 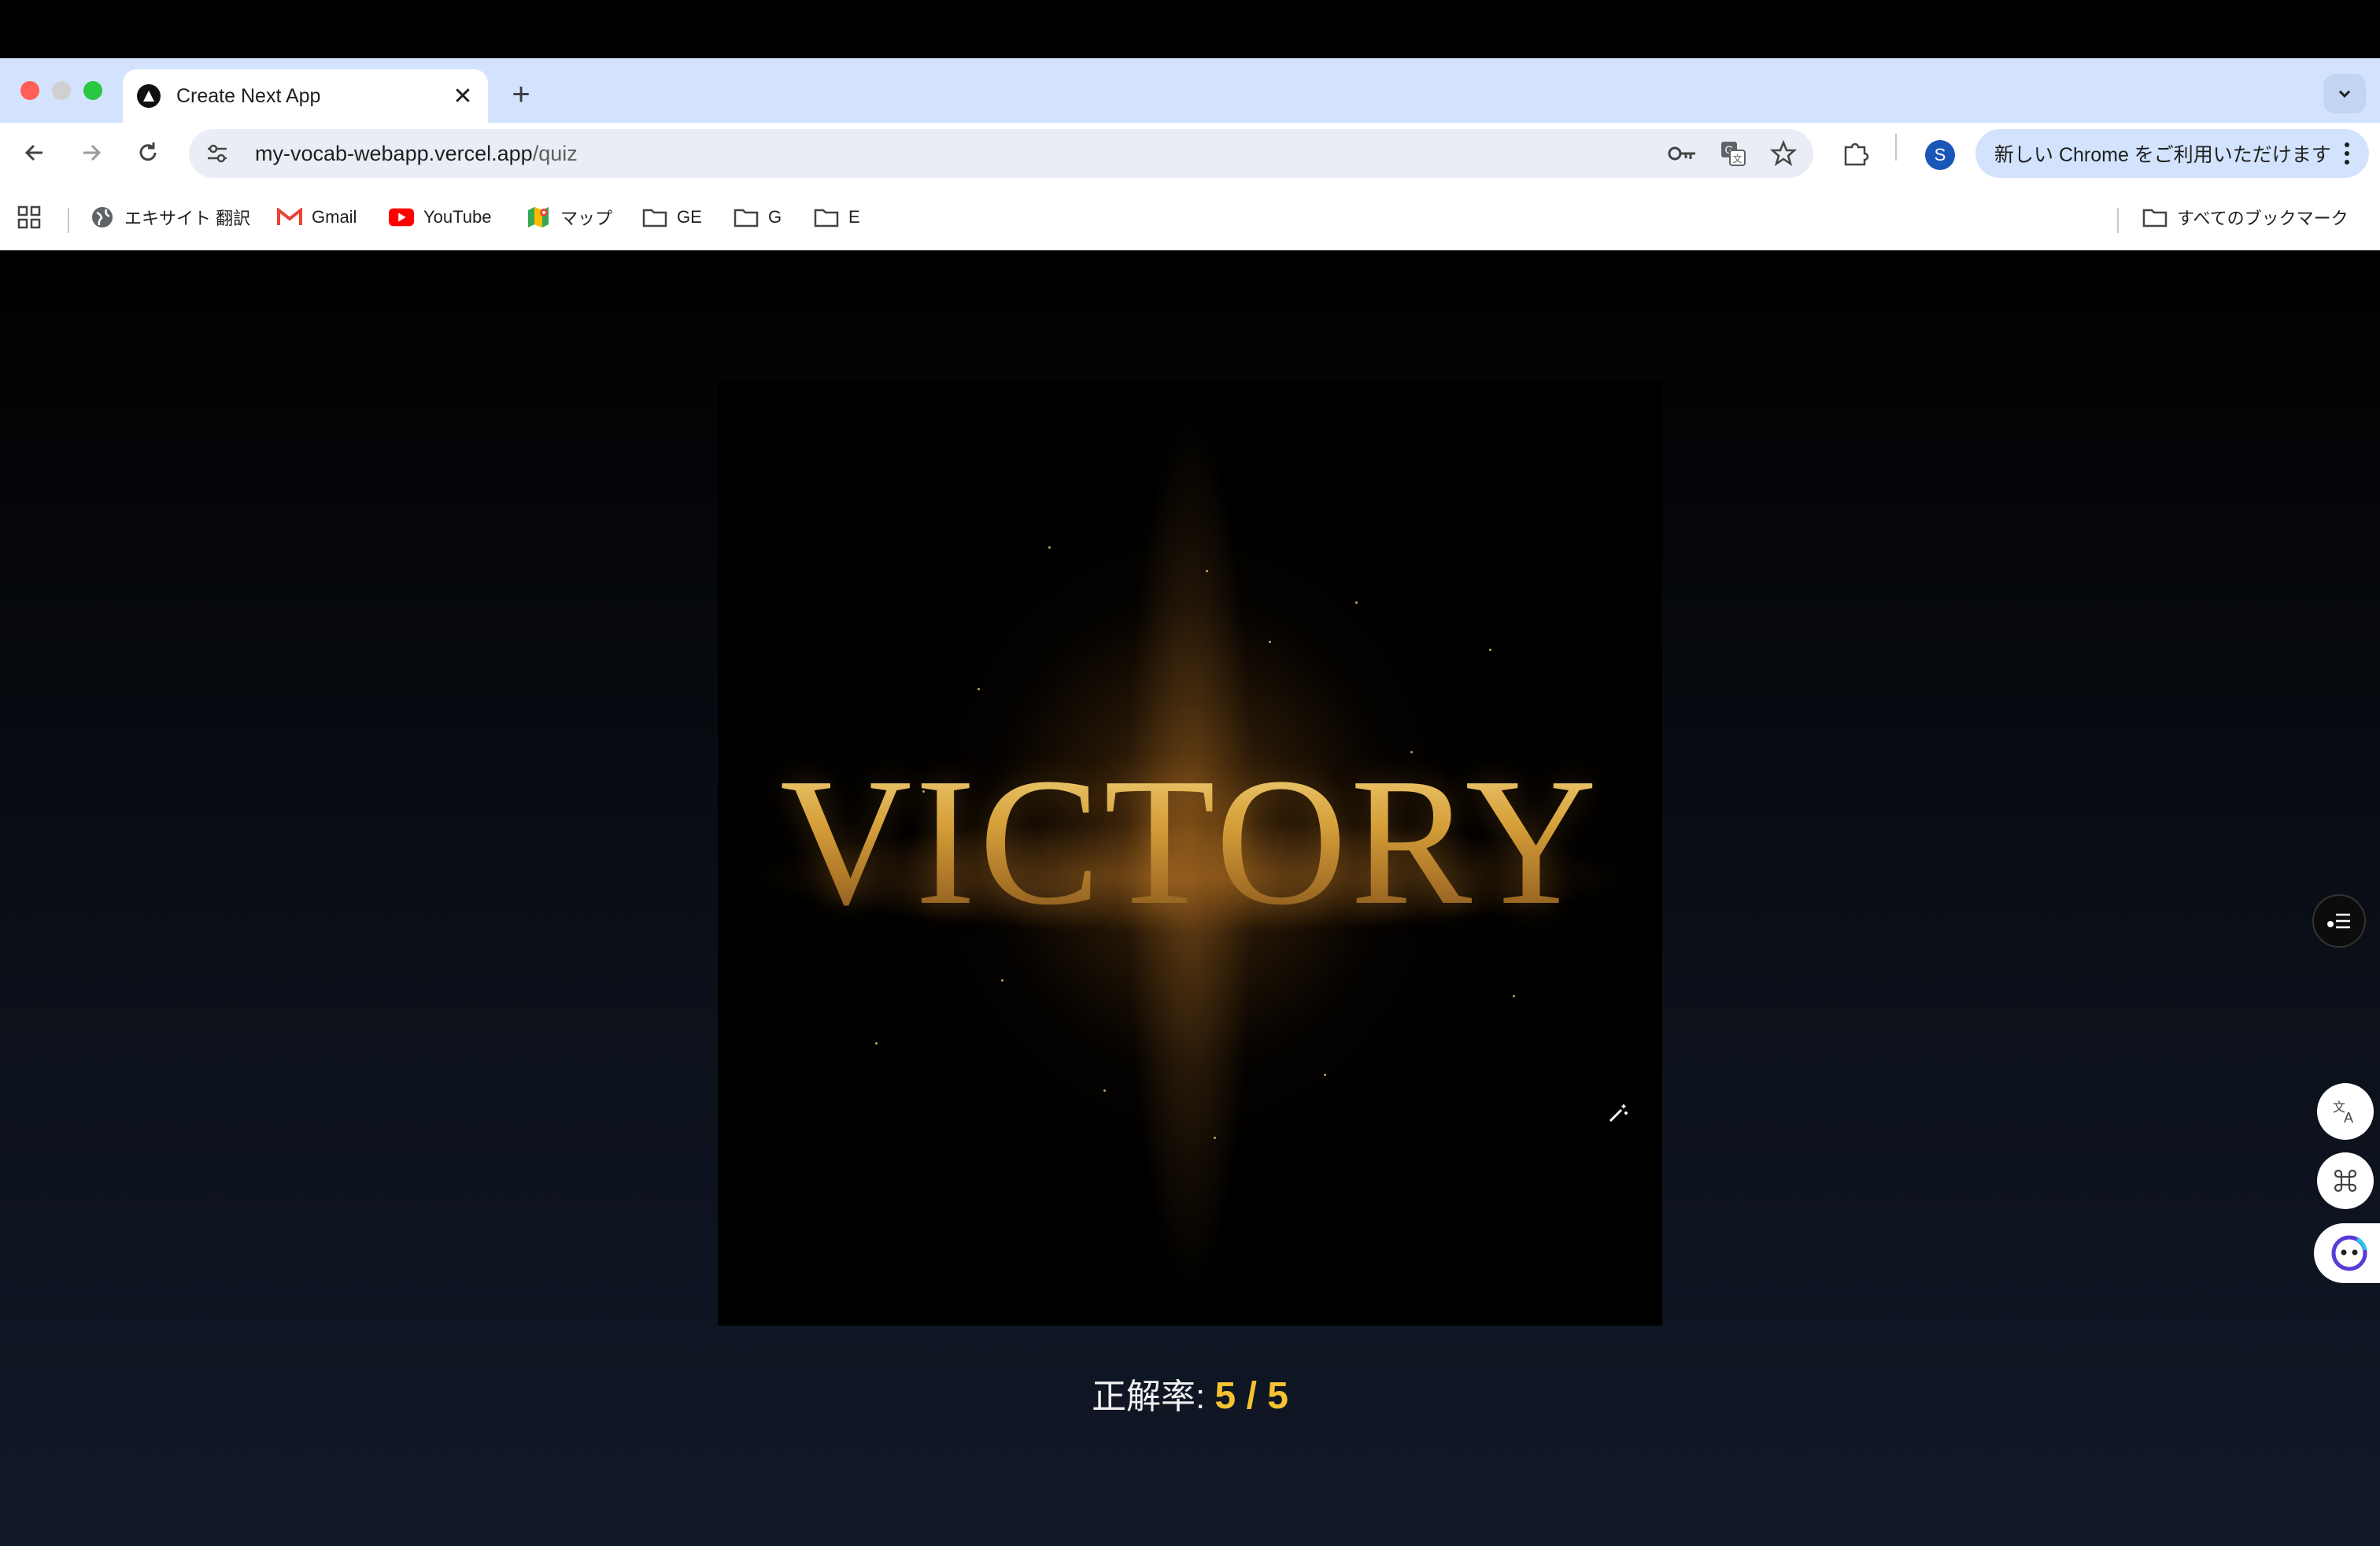 I want to click on bookmark-youtube: YouTube, so click(x=440, y=217).